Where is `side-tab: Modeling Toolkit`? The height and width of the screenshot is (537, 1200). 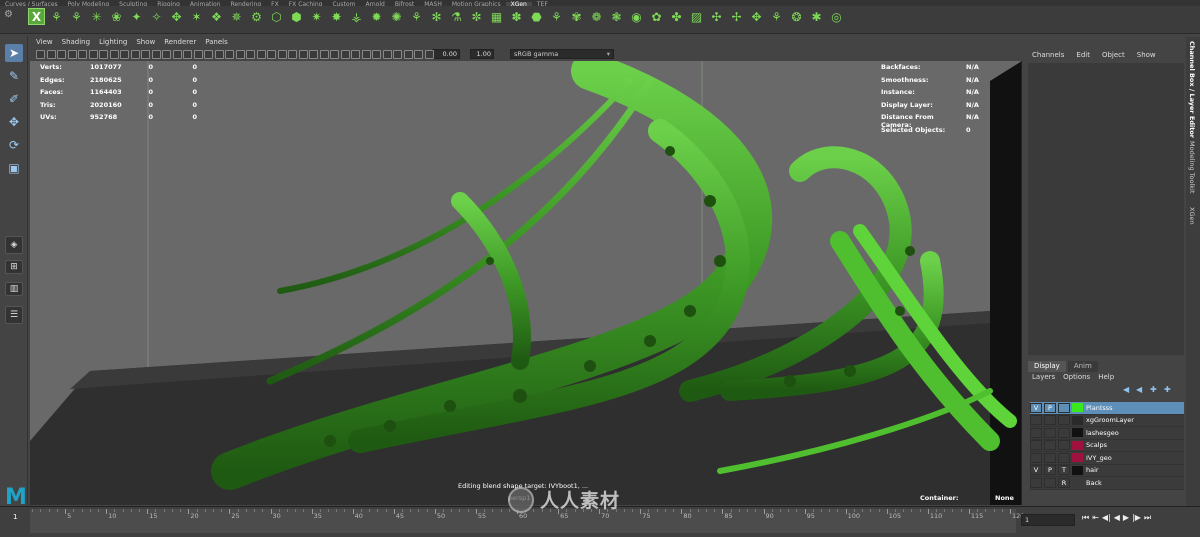
side-tab: Modeling Toolkit is located at coordinates (1192, 167).